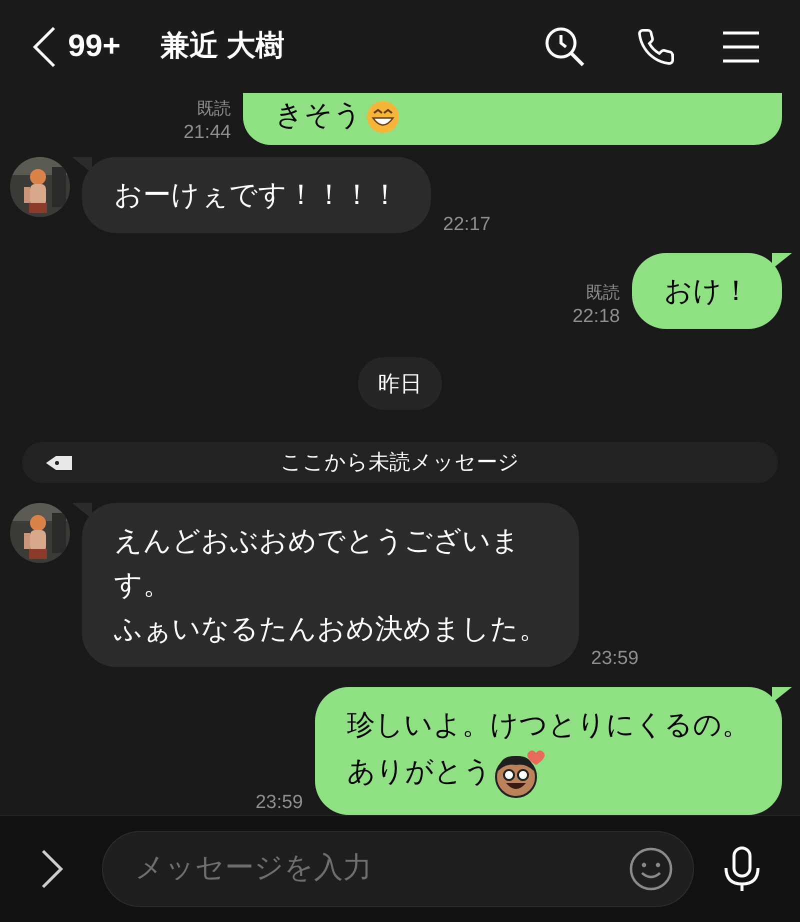  Describe the element at coordinates (44, 47) in the screenshot. I see `back-chevron-icon` at that location.